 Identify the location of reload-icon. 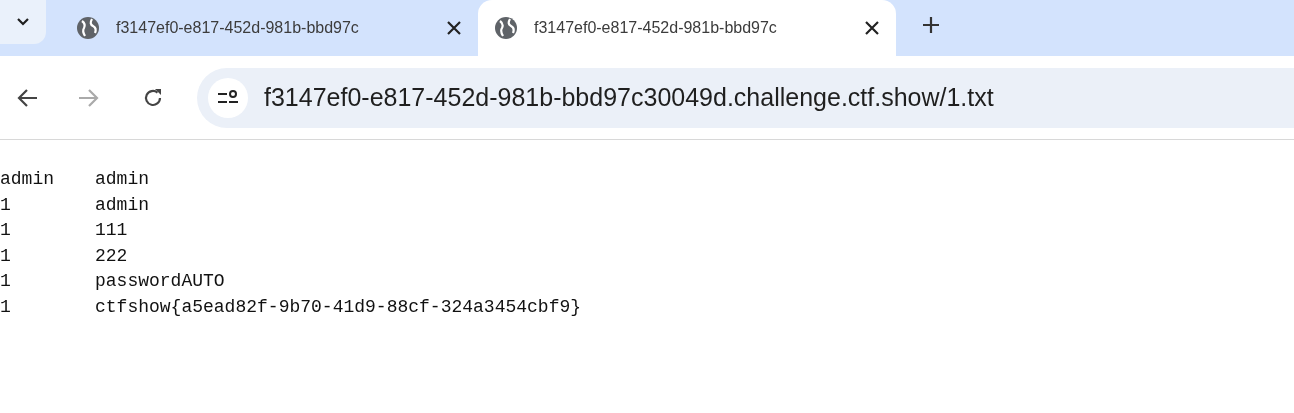
(153, 97).